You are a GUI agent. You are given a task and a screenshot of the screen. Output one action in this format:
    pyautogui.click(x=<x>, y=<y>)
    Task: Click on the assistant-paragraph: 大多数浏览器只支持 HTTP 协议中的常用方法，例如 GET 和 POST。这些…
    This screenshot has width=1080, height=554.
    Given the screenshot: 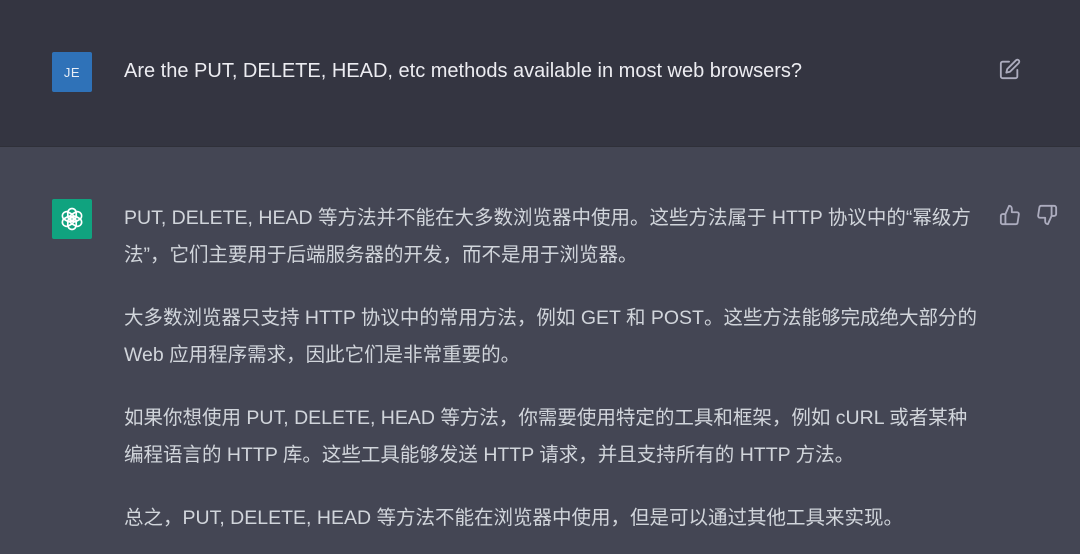 What is the action you would take?
    pyautogui.click(x=550, y=336)
    